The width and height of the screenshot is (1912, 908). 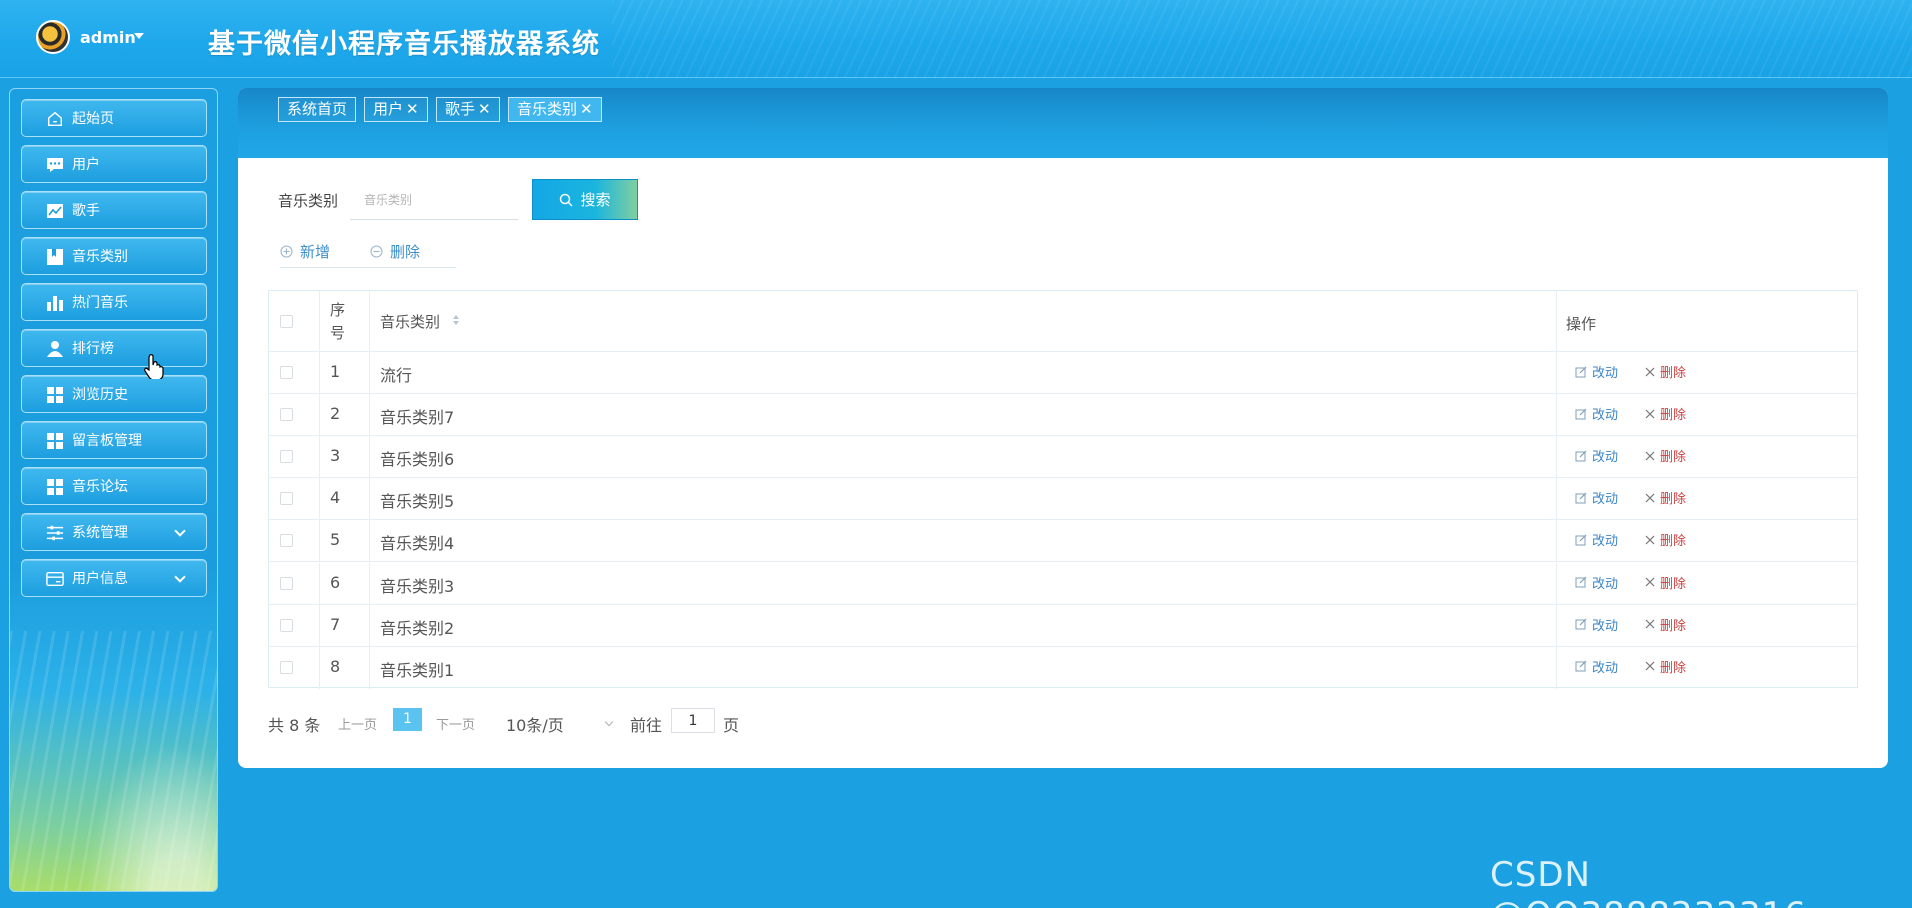 I want to click on sort-icon, so click(x=456, y=320).